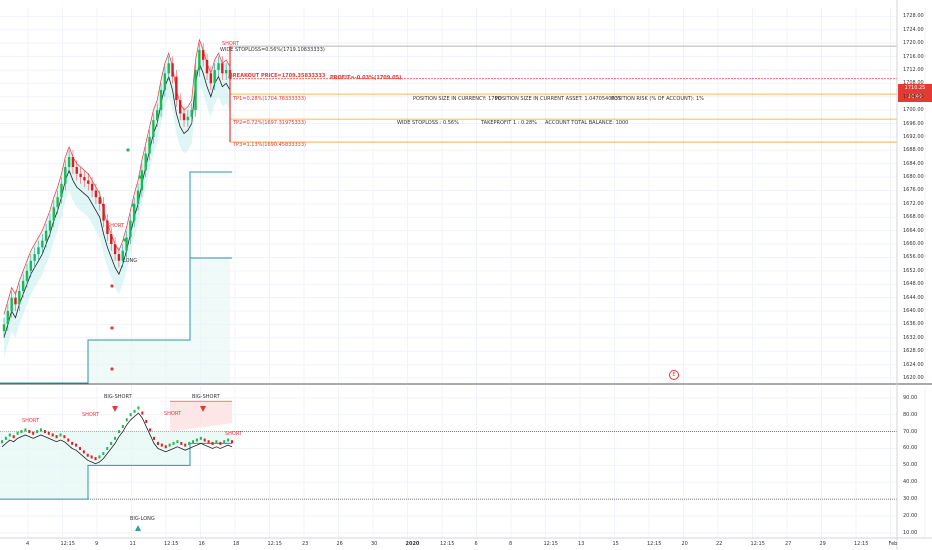 Image resolution: width=932 pixels, height=550 pixels. Describe the element at coordinates (130, 261) in the screenshot. I see `long-signal-mid: LONG` at that location.